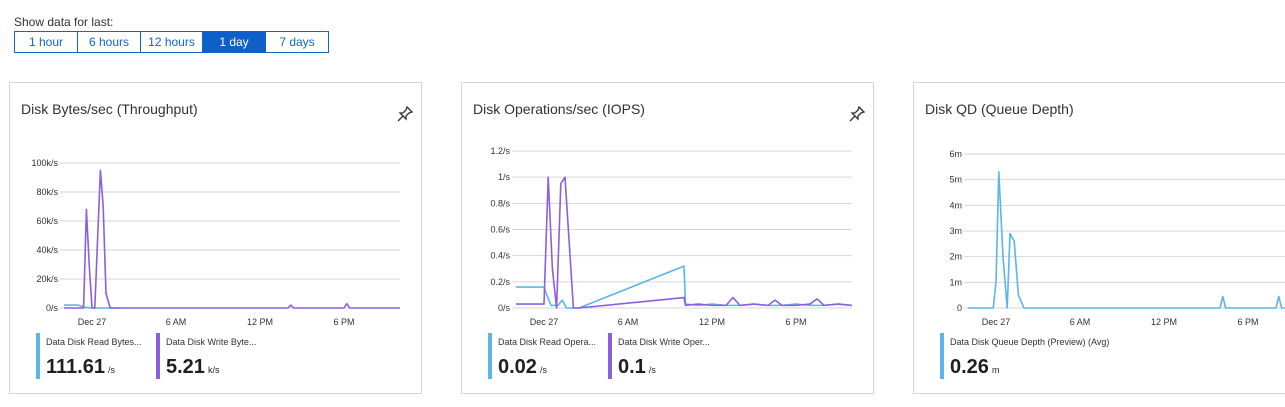  What do you see at coordinates (955, 205) in the screenshot?
I see `y-tick-label: 4m` at bounding box center [955, 205].